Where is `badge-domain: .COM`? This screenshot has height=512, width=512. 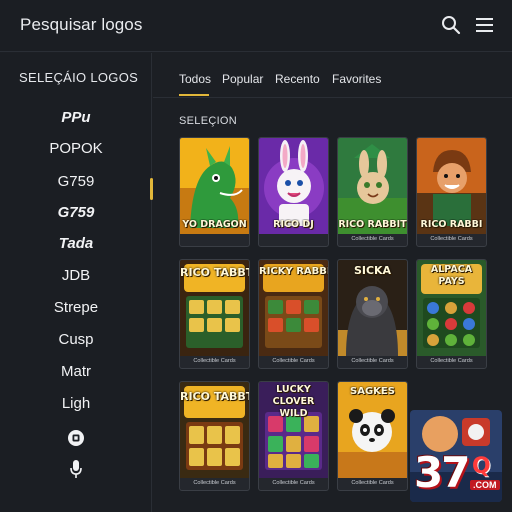
badge-domain: .COM is located at coordinates (485, 485).